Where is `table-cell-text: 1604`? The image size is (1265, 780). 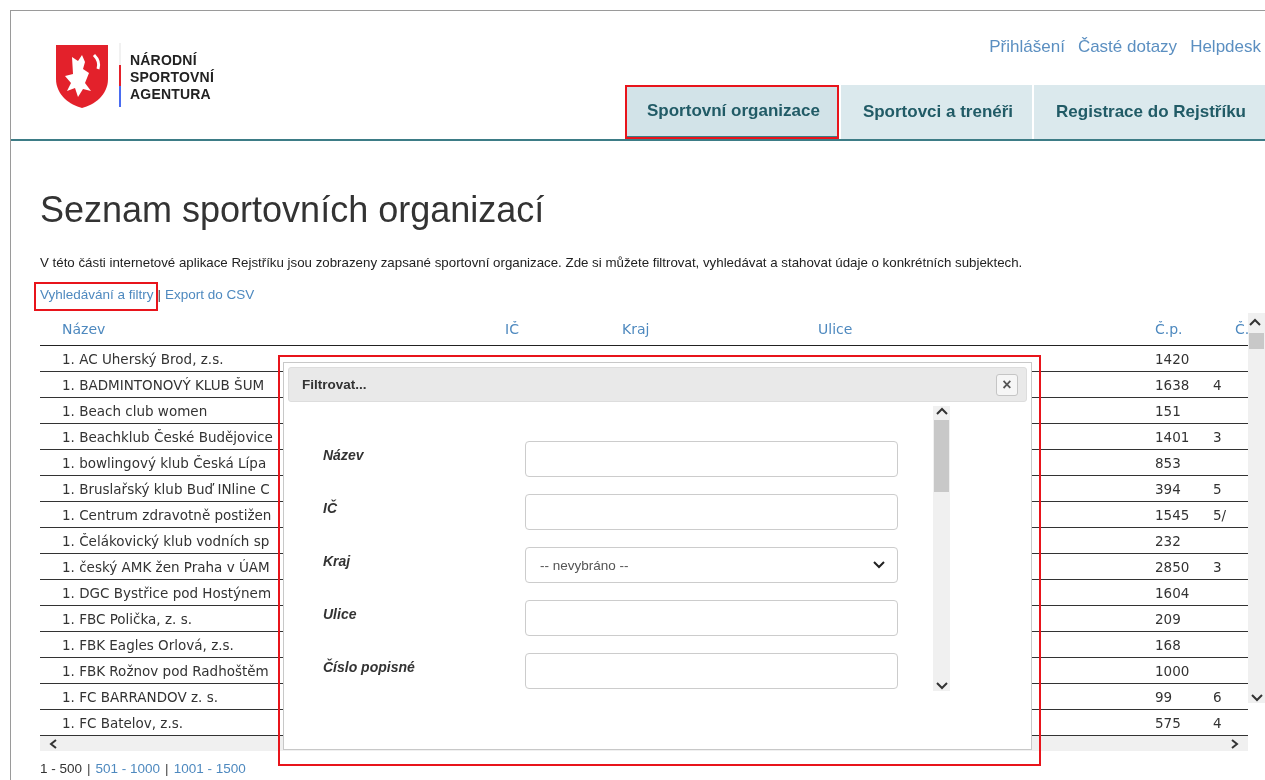
table-cell-text: 1604 is located at coordinates (1172, 592).